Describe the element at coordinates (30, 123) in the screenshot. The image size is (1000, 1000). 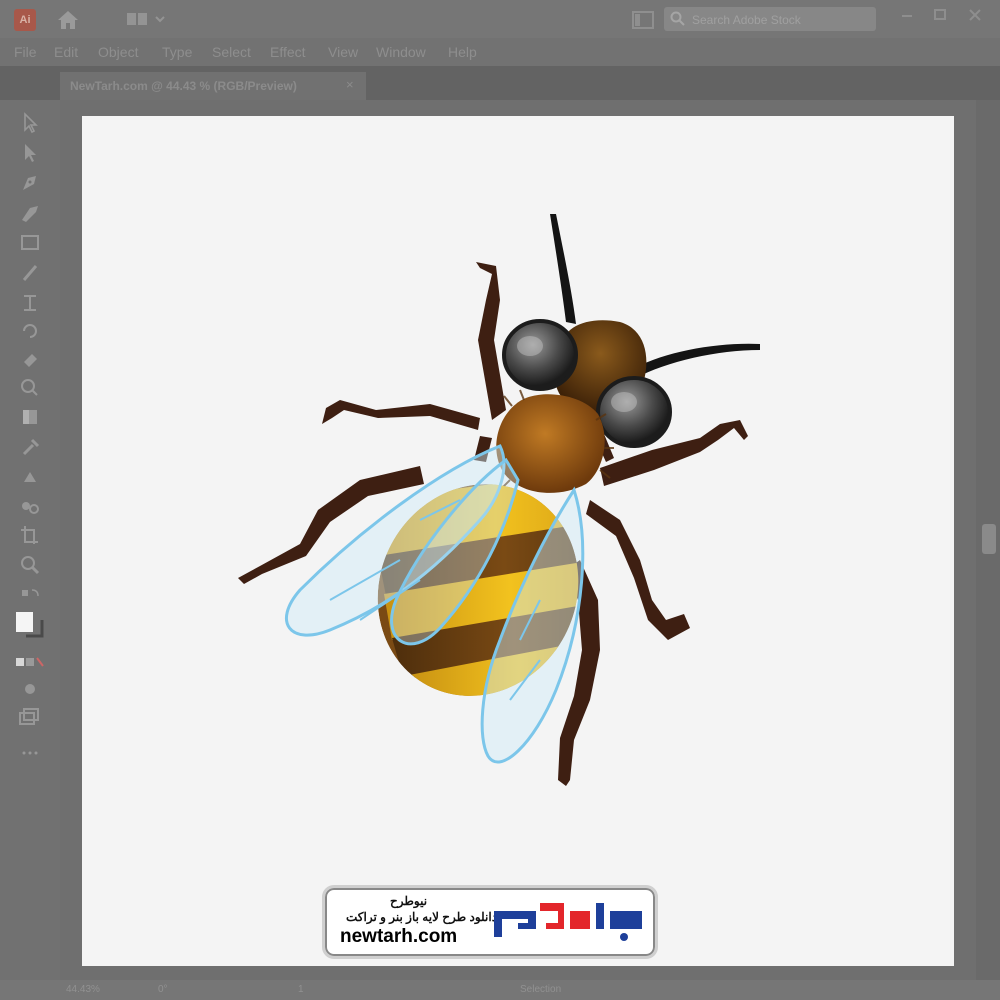
I see `selection-tool-icon` at that location.